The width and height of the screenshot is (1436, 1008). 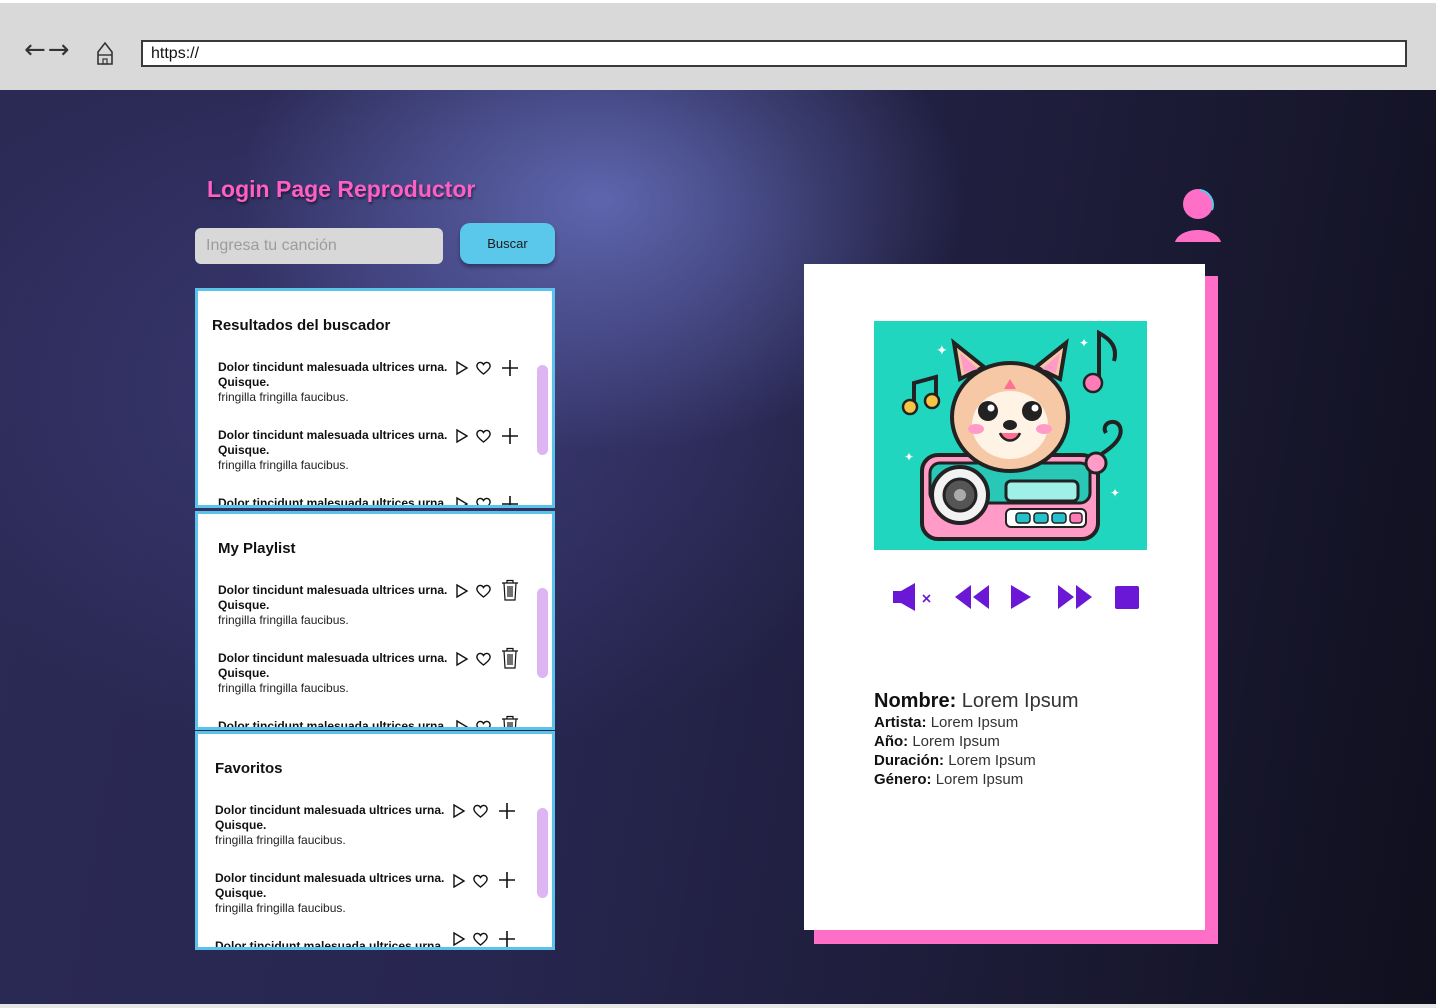 What do you see at coordinates (774, 53) in the screenshot?
I see `url-bar: https://` at bounding box center [774, 53].